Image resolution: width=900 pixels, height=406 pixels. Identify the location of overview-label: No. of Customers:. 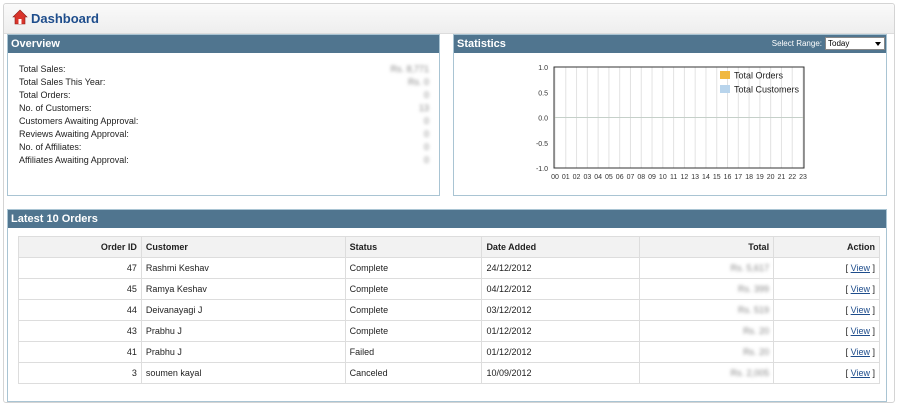
(55, 108).